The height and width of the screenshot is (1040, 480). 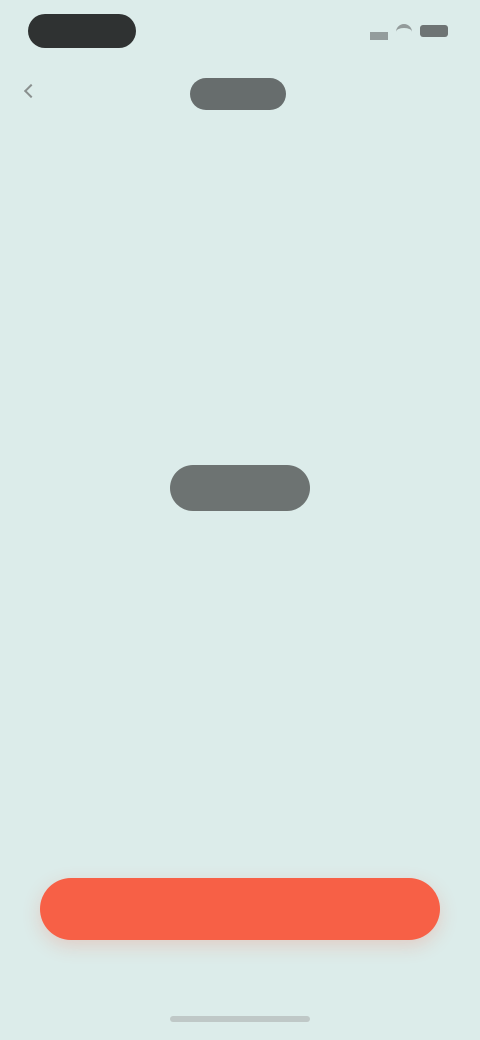 I want to click on primary-action-button, so click(x=240, y=909).